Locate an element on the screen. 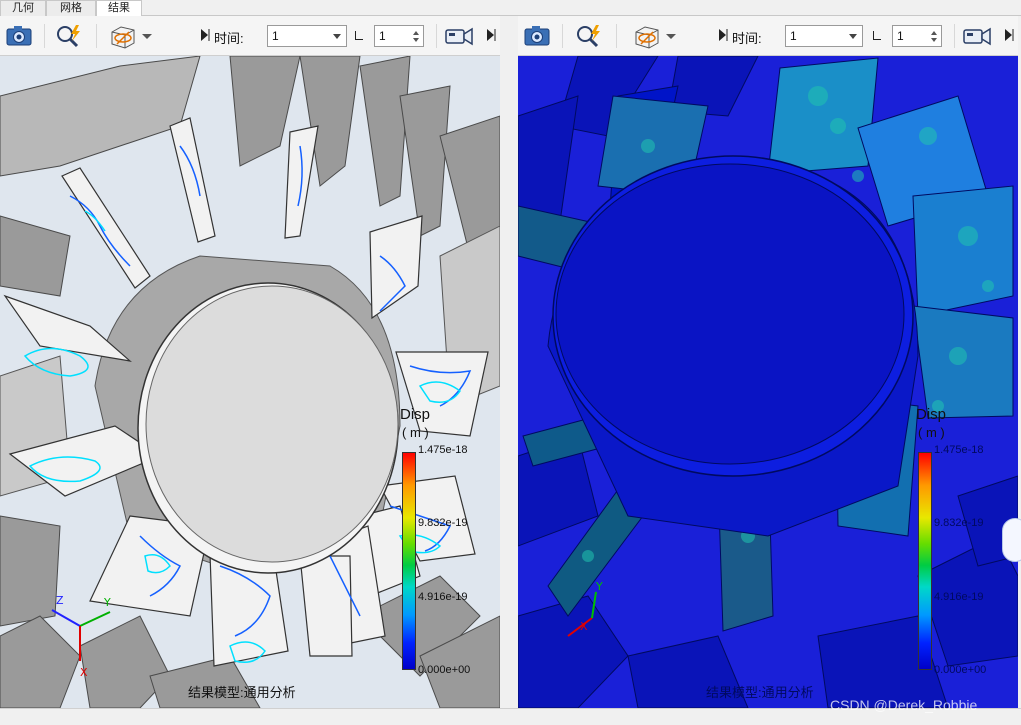 Image resolution: width=1021 pixels, height=725 pixels. left-toolbar: 时间: 1 1 is located at coordinates (250, 36).